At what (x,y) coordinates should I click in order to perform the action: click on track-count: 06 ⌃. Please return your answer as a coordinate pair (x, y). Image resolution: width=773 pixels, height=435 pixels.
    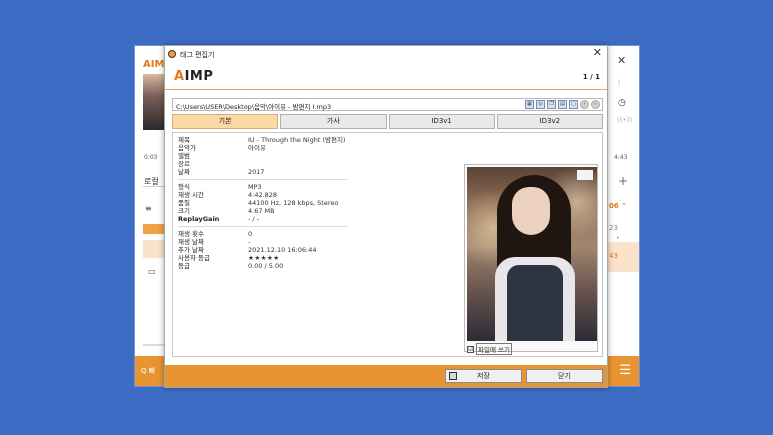
    Looking at the image, I should click on (618, 206).